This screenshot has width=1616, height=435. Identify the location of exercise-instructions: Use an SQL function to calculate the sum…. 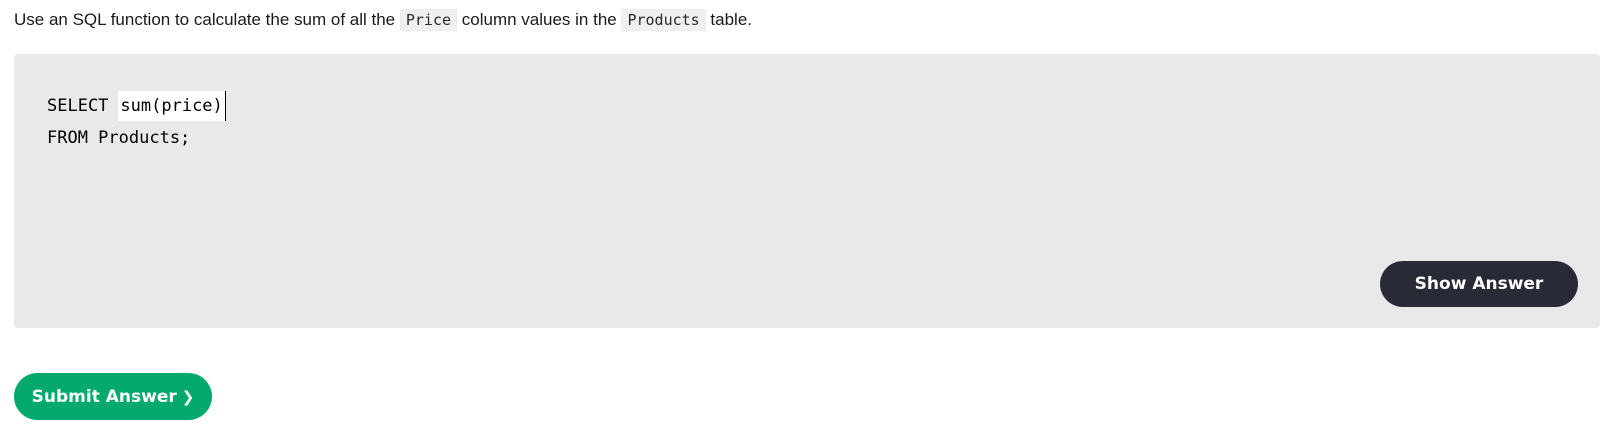
(383, 20).